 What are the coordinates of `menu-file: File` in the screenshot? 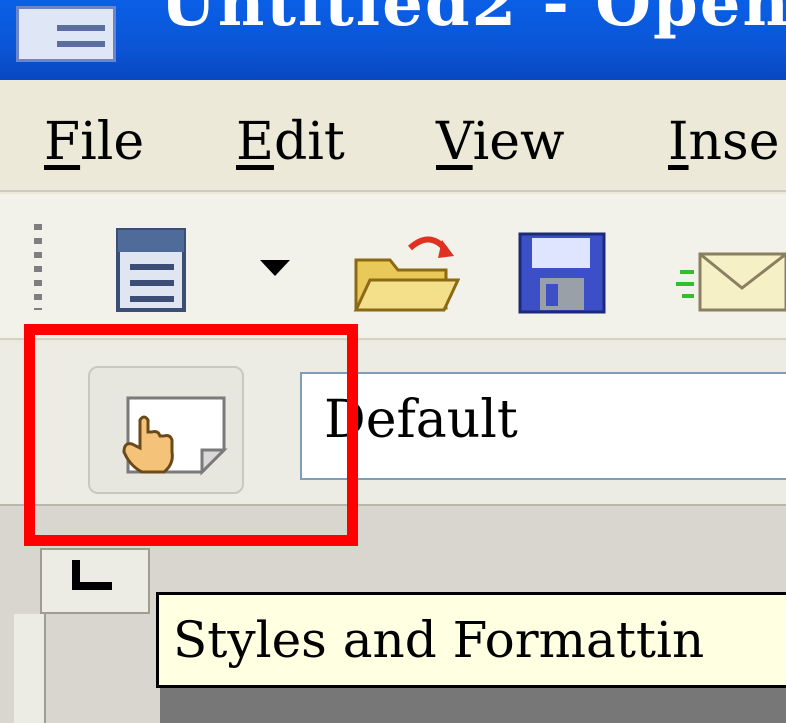 It's located at (94, 142).